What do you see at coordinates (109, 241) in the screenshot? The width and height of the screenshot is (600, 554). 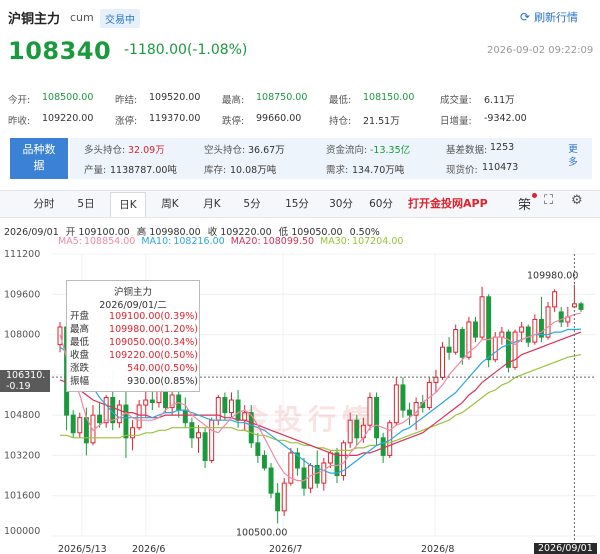 I see `ma-legend-value: 108854.00` at bounding box center [109, 241].